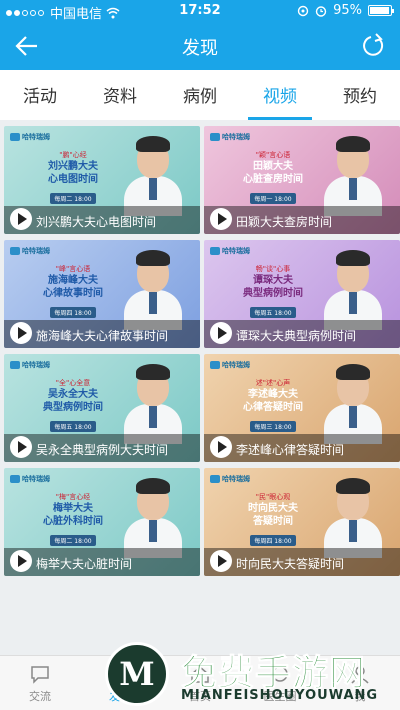  Describe the element at coordinates (302, 448) in the screenshot. I see `video-title: 李述峰心律答疑时间` at that location.